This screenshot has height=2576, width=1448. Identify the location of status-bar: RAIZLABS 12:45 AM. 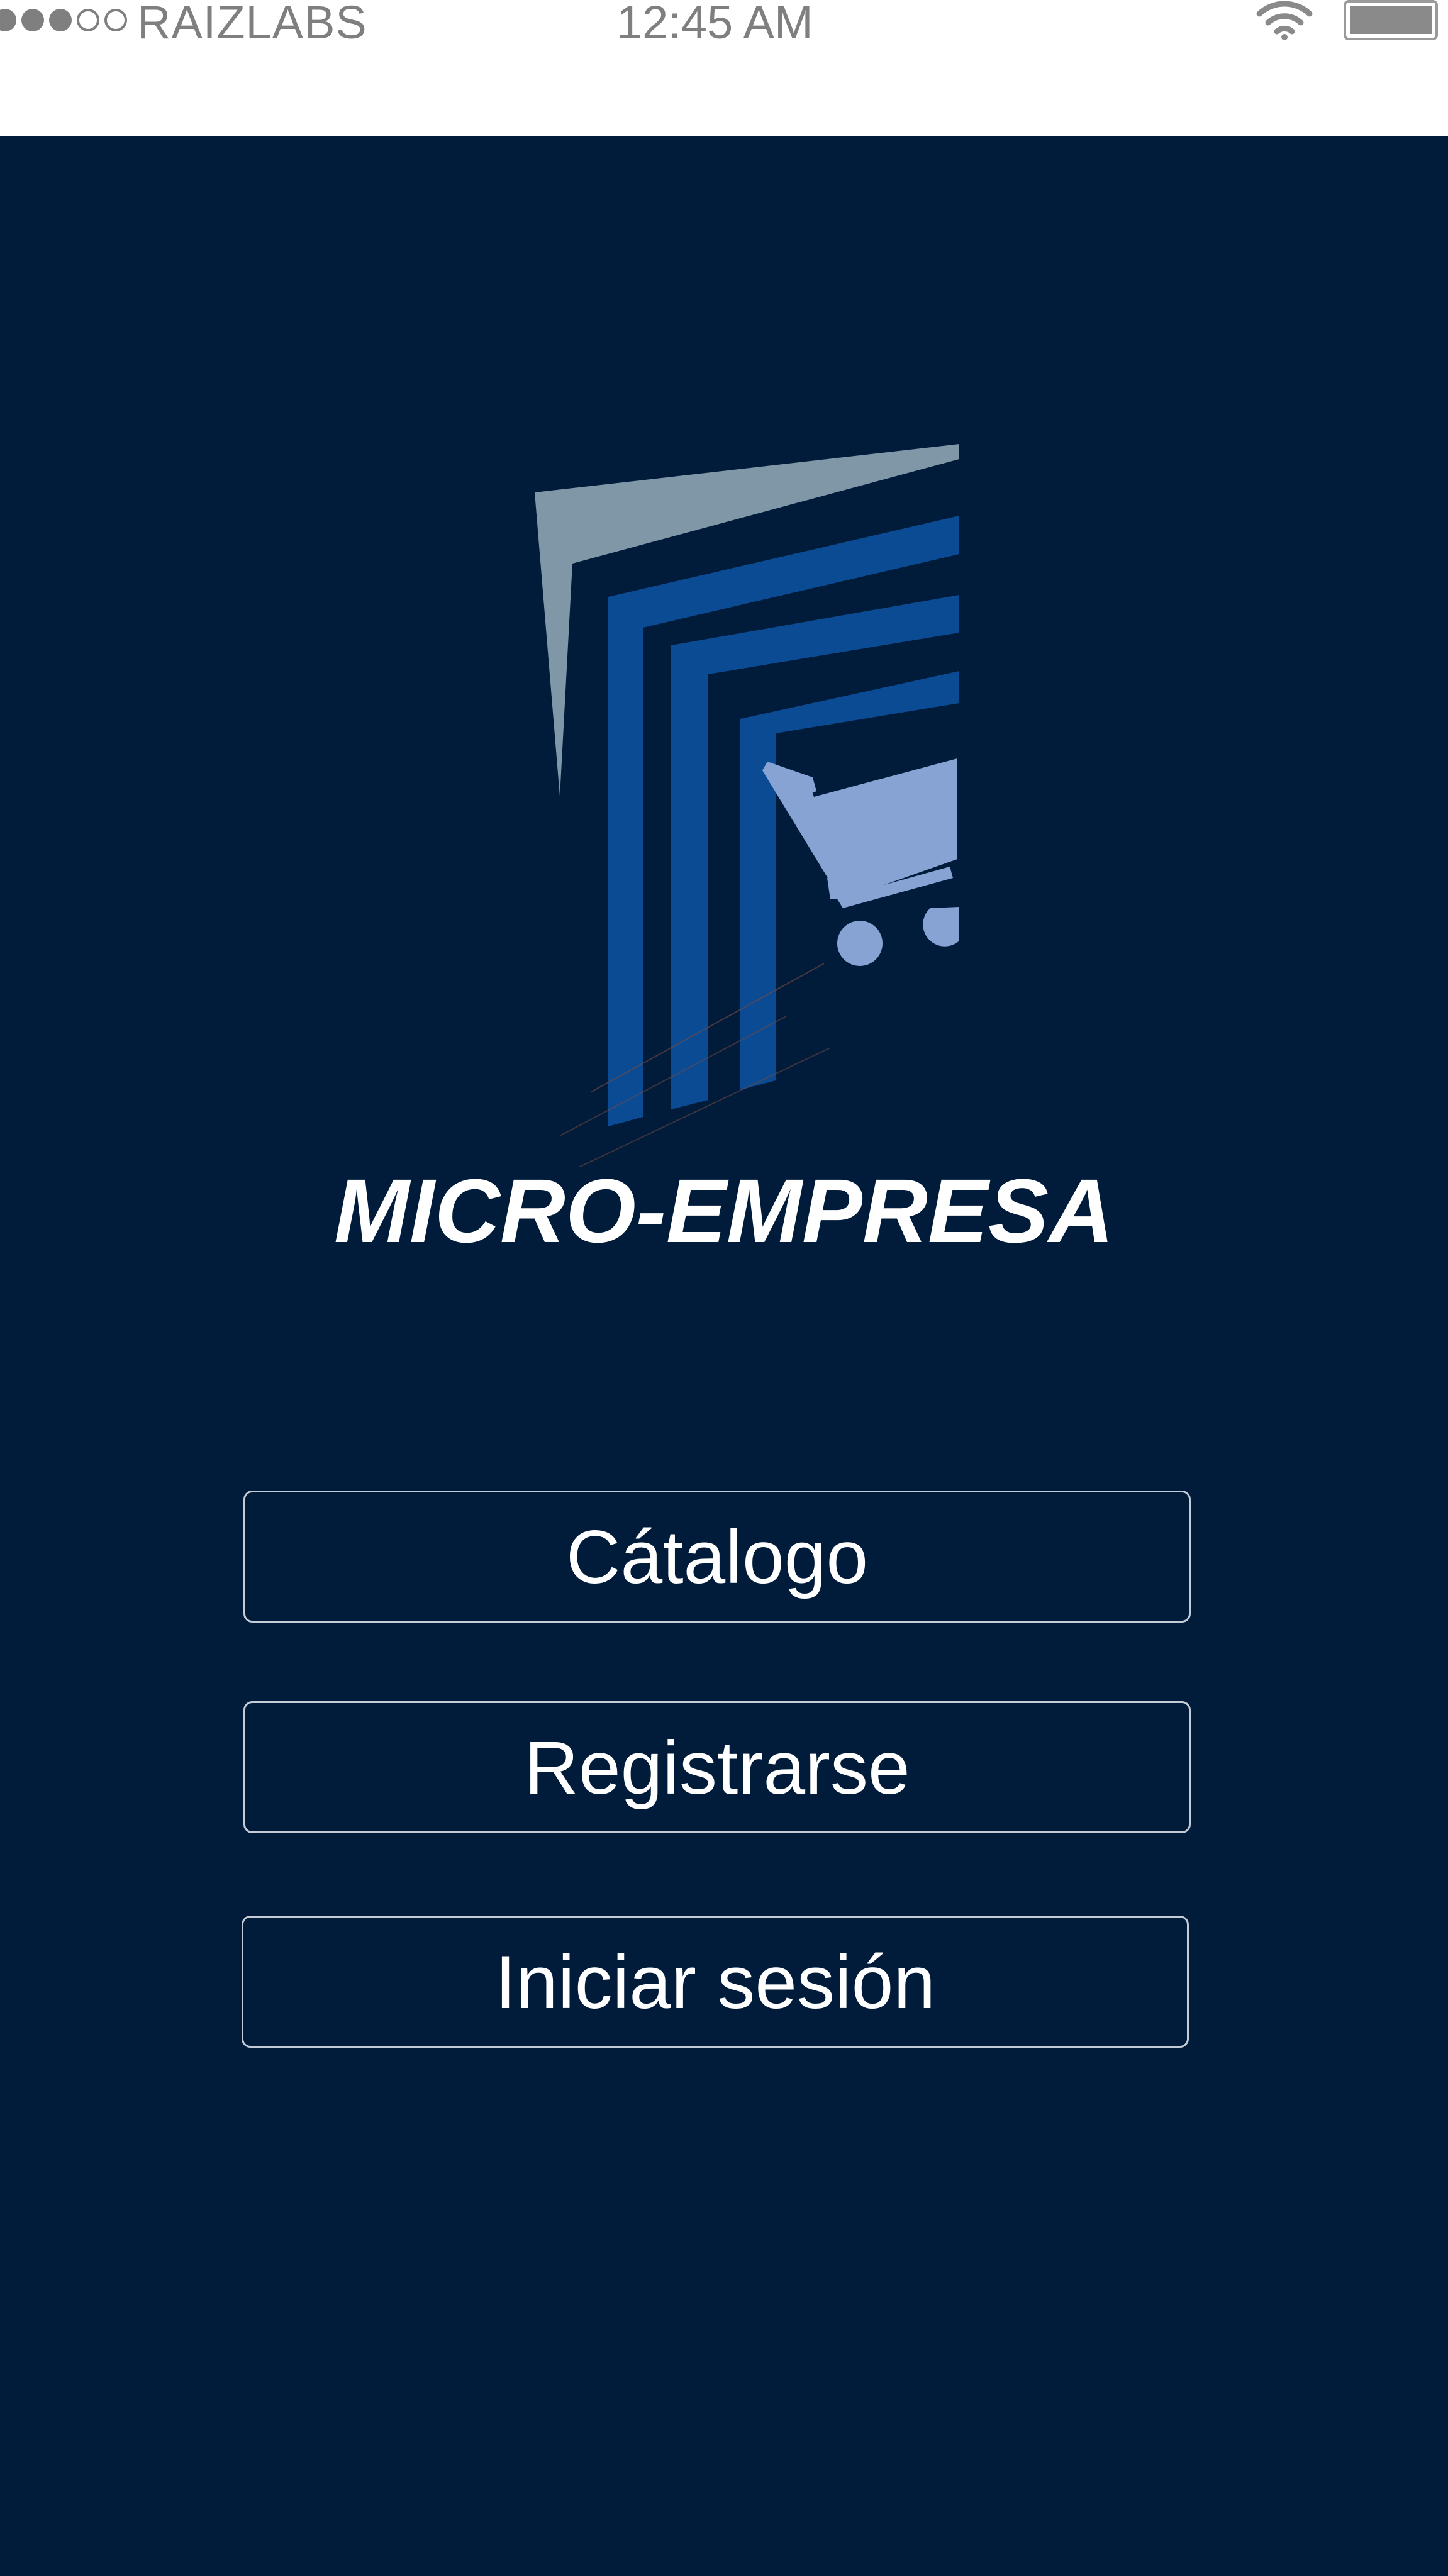
(724, 68).